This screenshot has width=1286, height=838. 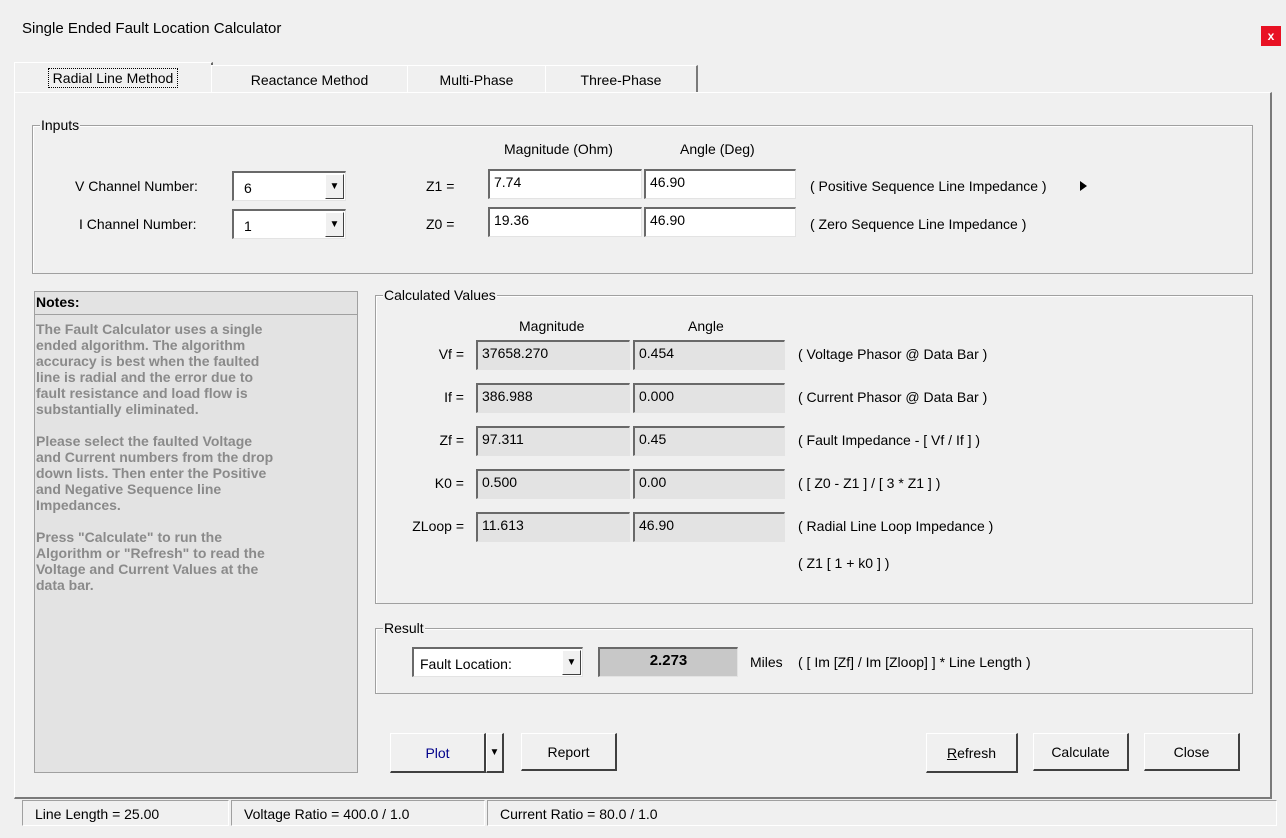 What do you see at coordinates (709, 355) in the screenshot?
I see `vf-angle-field: 0.454` at bounding box center [709, 355].